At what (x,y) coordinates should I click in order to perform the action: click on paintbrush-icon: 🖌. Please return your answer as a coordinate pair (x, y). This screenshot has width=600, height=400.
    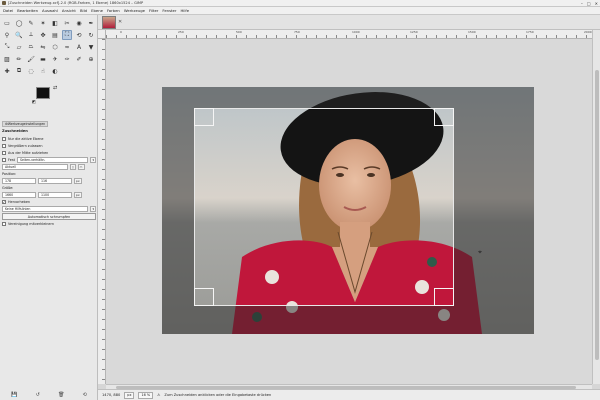
    Looking at the image, I should click on (31, 59).